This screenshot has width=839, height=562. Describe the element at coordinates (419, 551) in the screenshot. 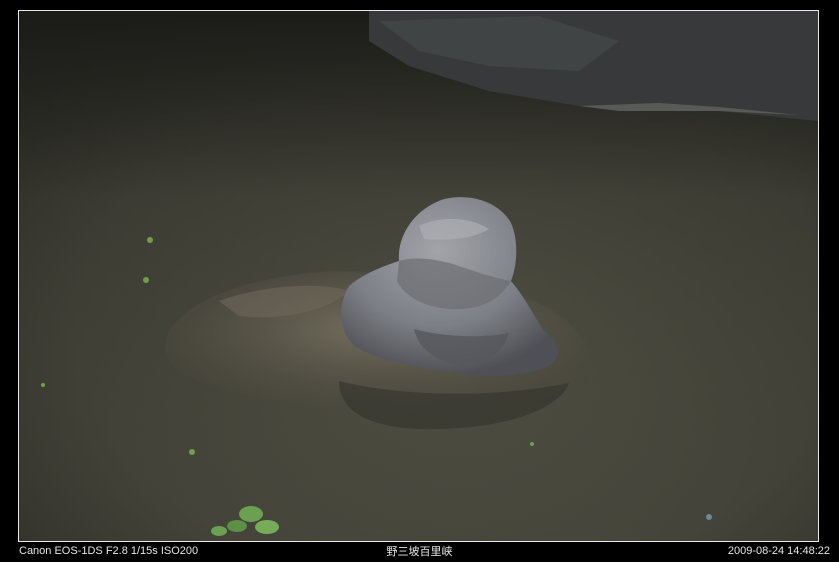

I see `location-title-caption: 野三坡百里峡` at that location.